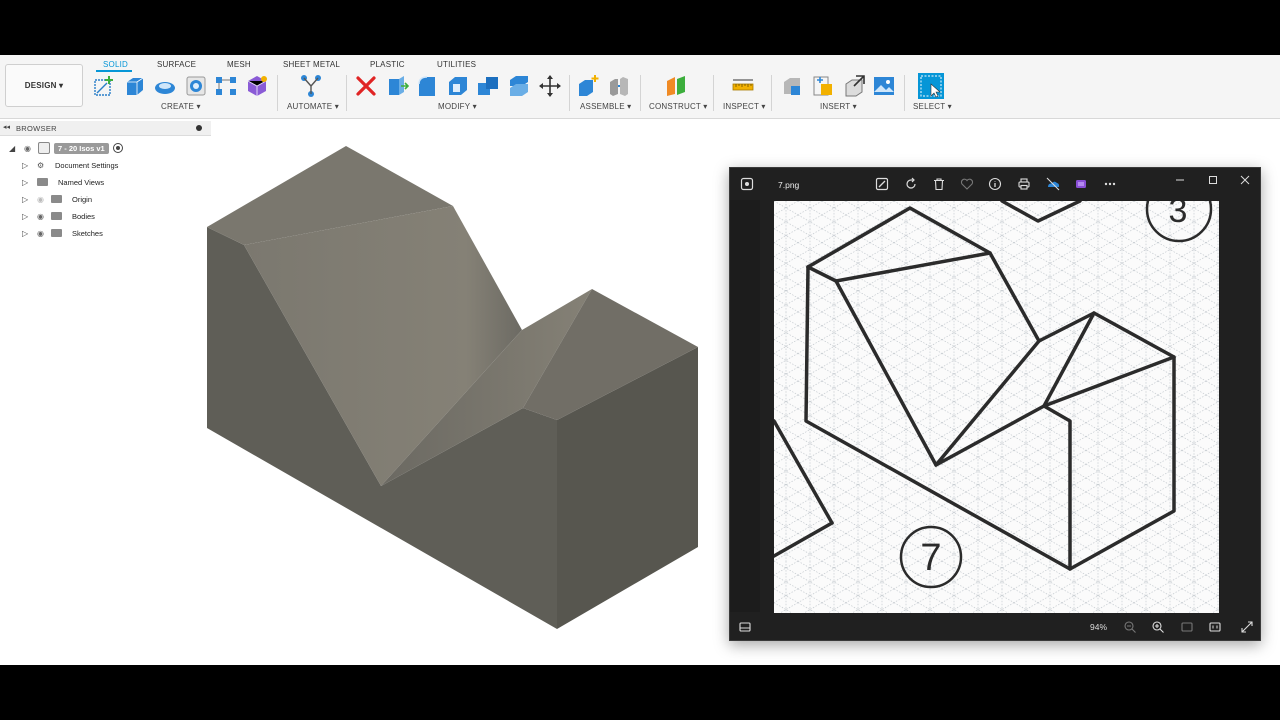 This screenshot has height=720, width=1280. What do you see at coordinates (1245, 180) in the screenshot?
I see `close-icon` at bounding box center [1245, 180].